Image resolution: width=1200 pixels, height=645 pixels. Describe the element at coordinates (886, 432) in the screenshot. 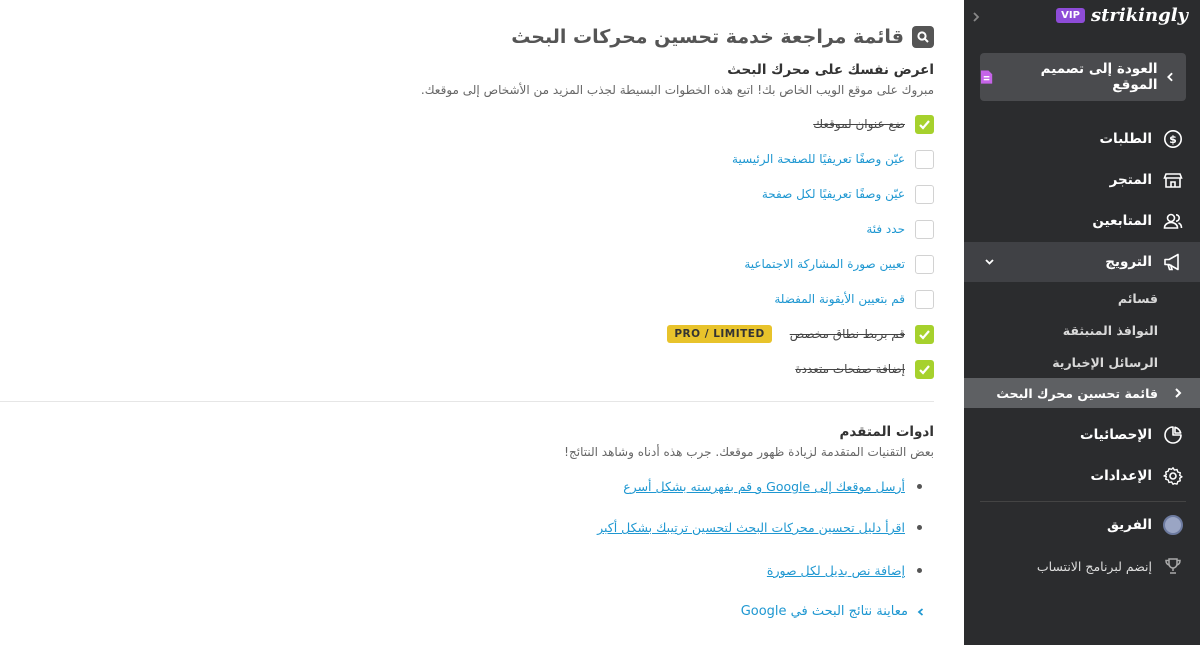

I see `section-heading-advanced: ادوات المتقدم` at that location.